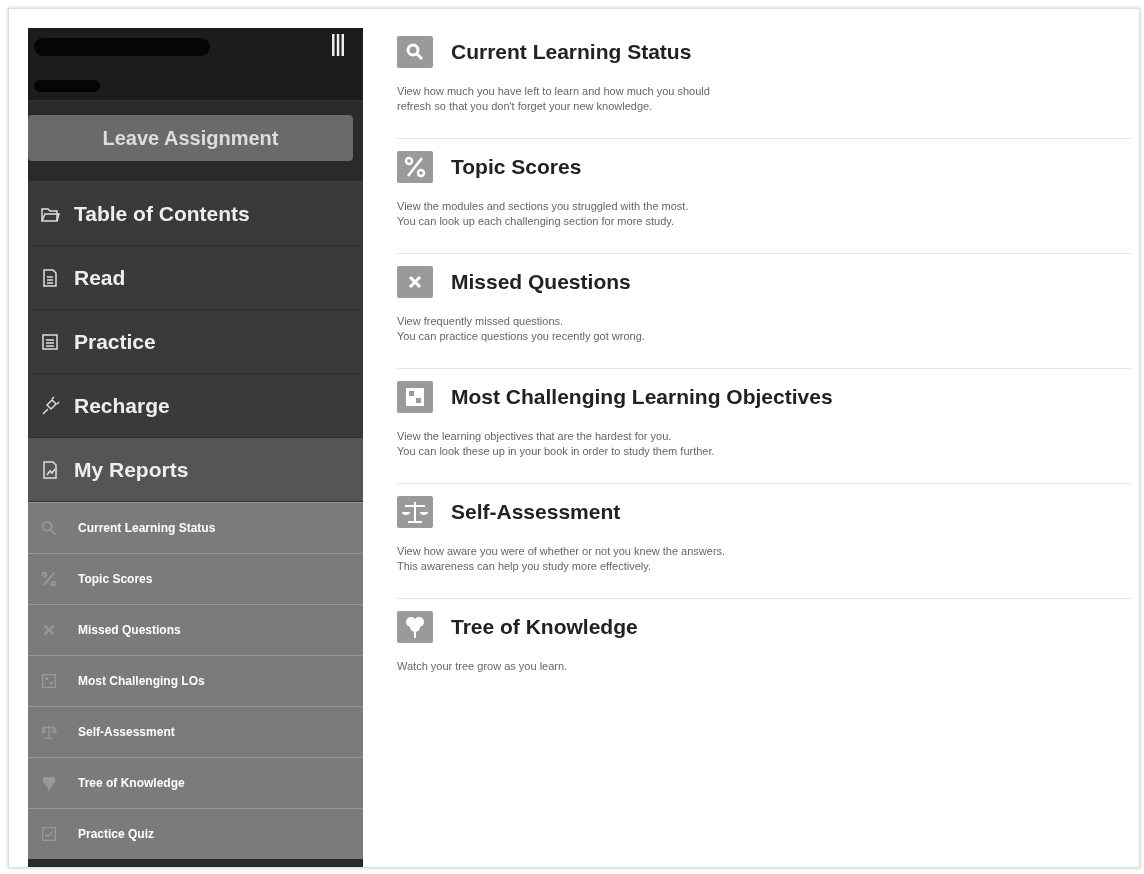 The image size is (1144, 874). What do you see at coordinates (195, 833) in the screenshot?
I see `sidebar-subitem: Practice Quiz` at bounding box center [195, 833].